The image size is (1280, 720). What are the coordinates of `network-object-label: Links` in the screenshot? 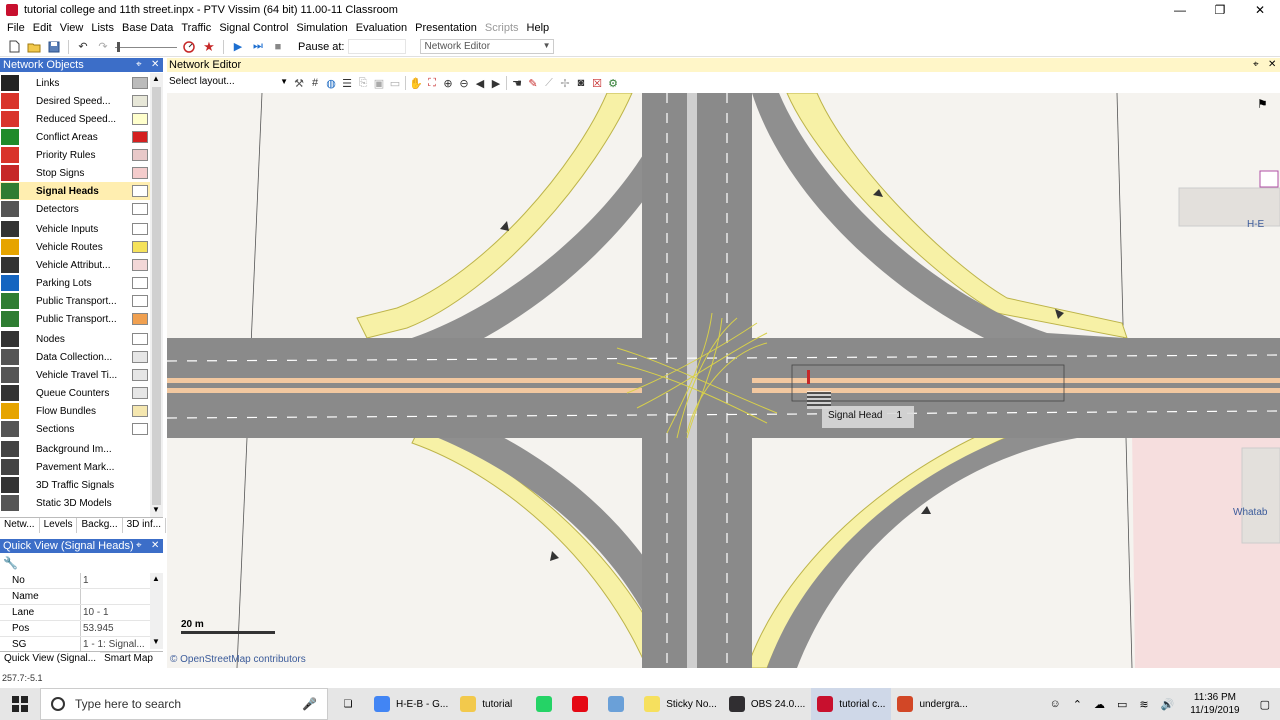 It's located at (84, 83).